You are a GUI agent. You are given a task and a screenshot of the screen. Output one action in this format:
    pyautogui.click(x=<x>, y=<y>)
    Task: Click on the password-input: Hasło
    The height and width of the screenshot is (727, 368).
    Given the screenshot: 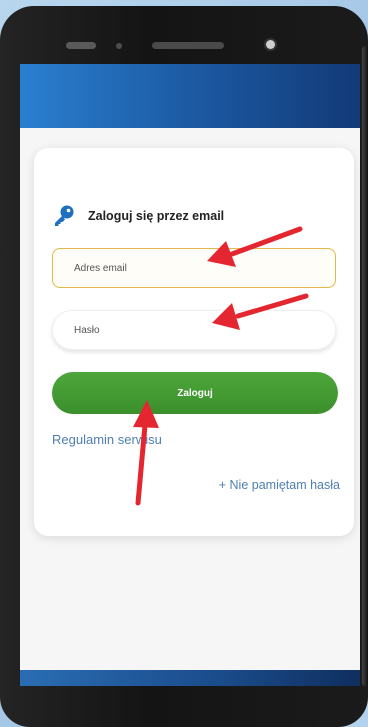 What is the action you would take?
    pyautogui.click(x=194, y=330)
    